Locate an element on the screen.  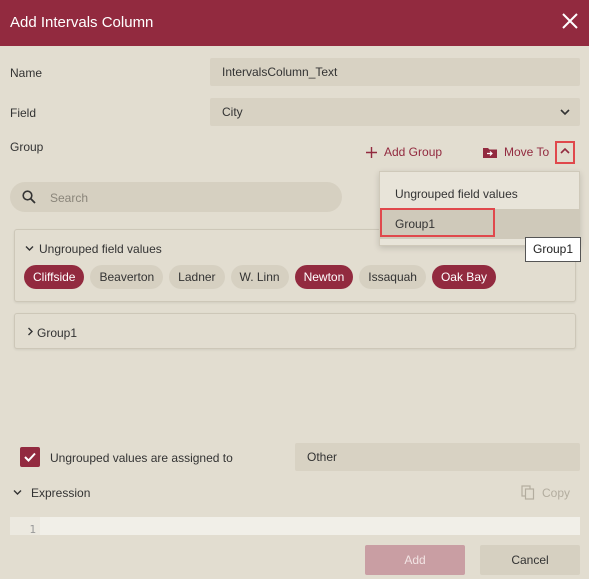
chevron-up-icon is located at coordinates (565, 151).